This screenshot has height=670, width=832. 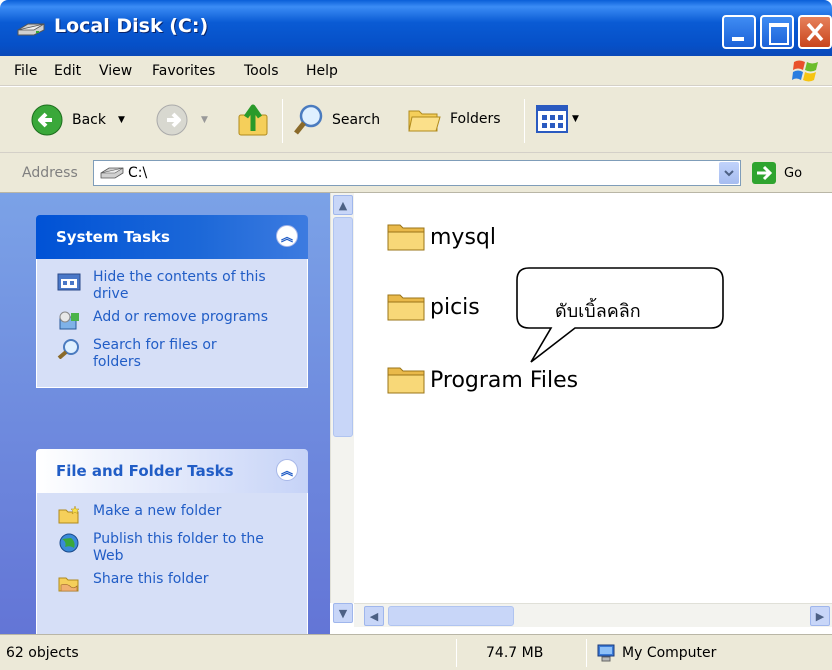 I want to click on views-dropdown-icon: ▼, so click(x=575, y=119).